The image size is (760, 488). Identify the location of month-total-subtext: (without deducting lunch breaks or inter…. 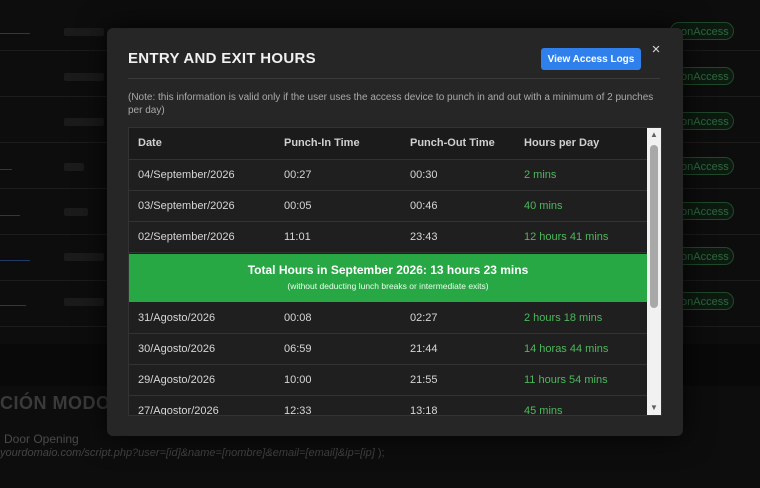
(388, 286).